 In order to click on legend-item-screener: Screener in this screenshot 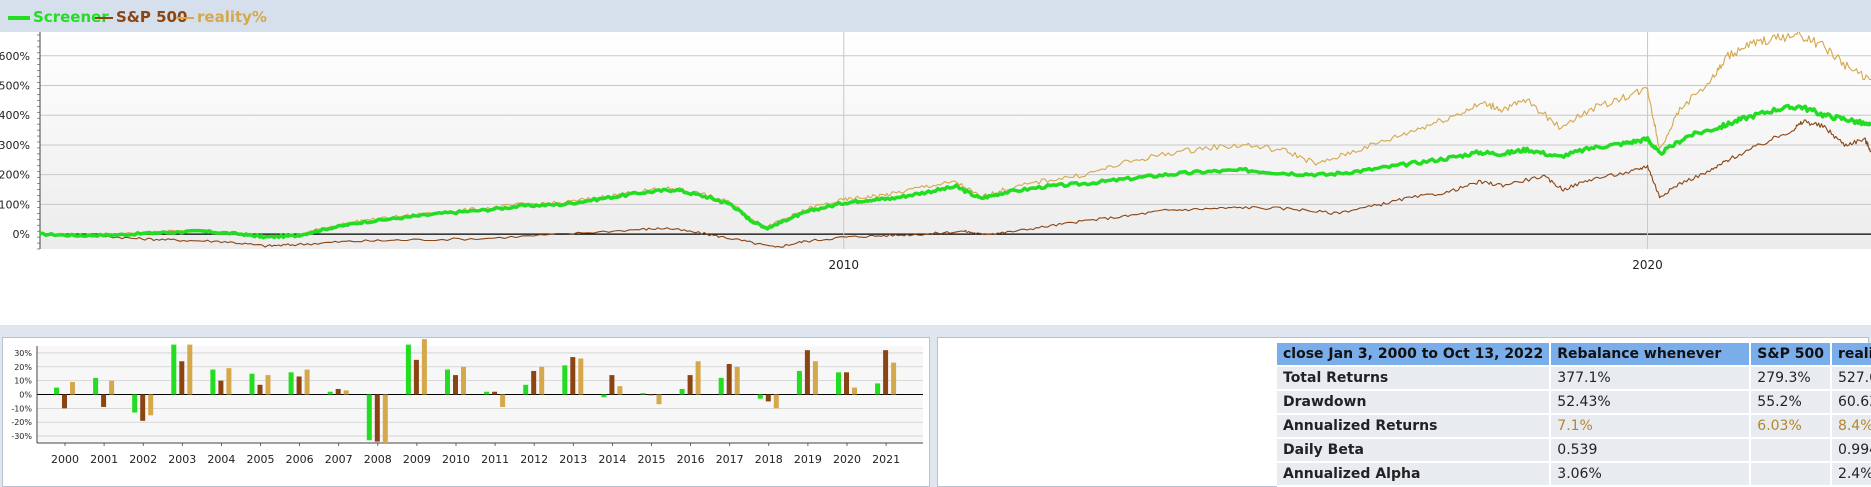, I will do `click(58, 17)`.